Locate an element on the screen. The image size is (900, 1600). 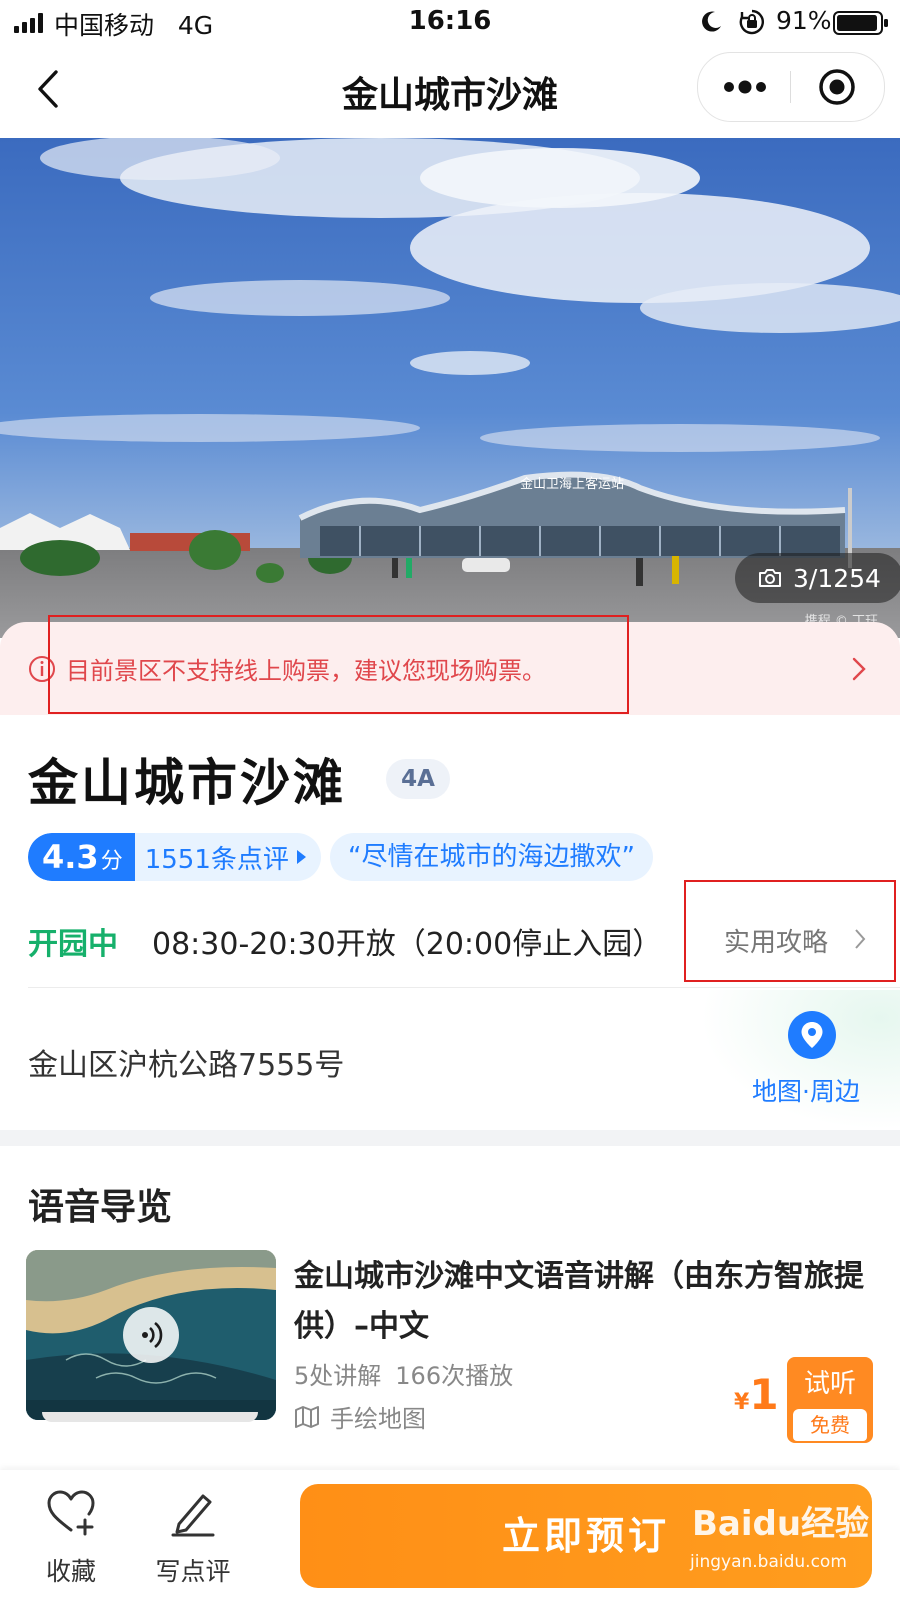
audio-price: ¥1 is located at coordinates (756, 1394).